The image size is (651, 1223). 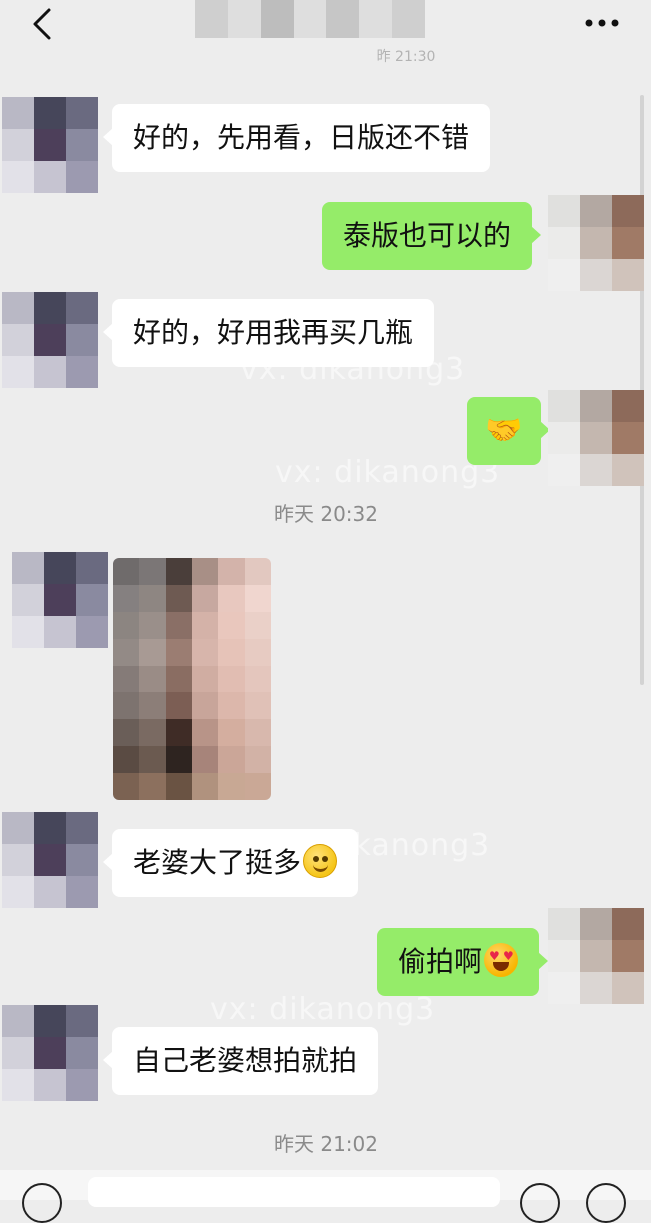 I want to click on back-button, so click(x=42, y=24).